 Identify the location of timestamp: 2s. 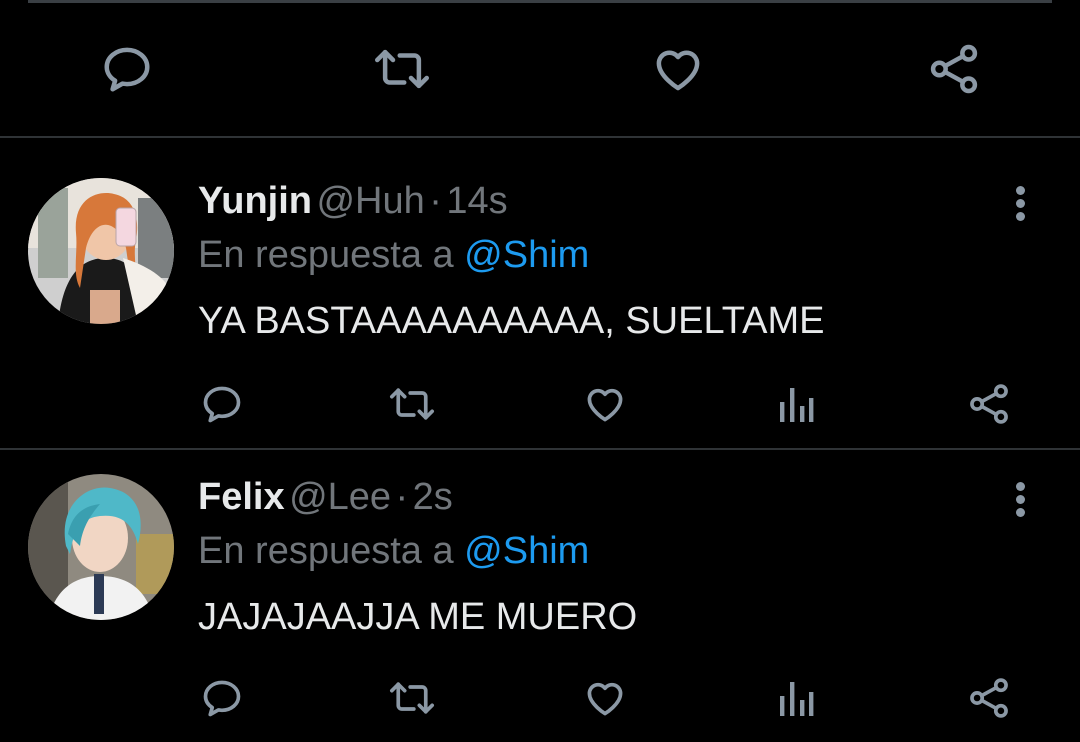
(433, 497).